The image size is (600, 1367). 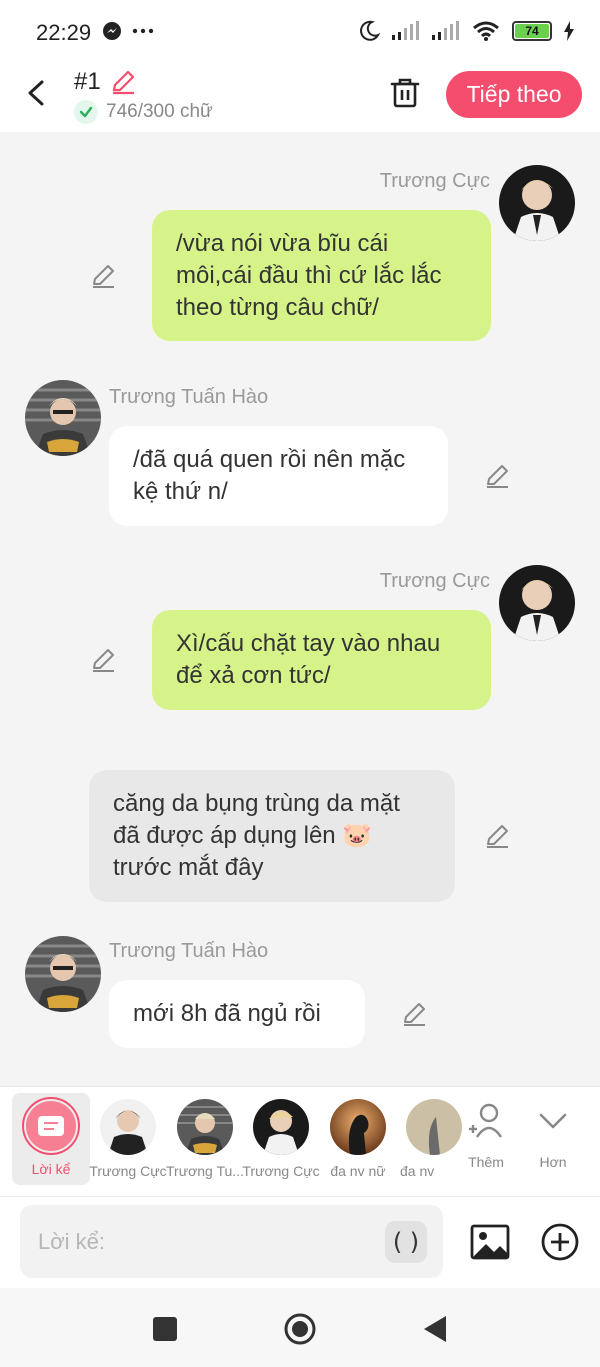 I want to click on moon-icon, so click(x=370, y=30).